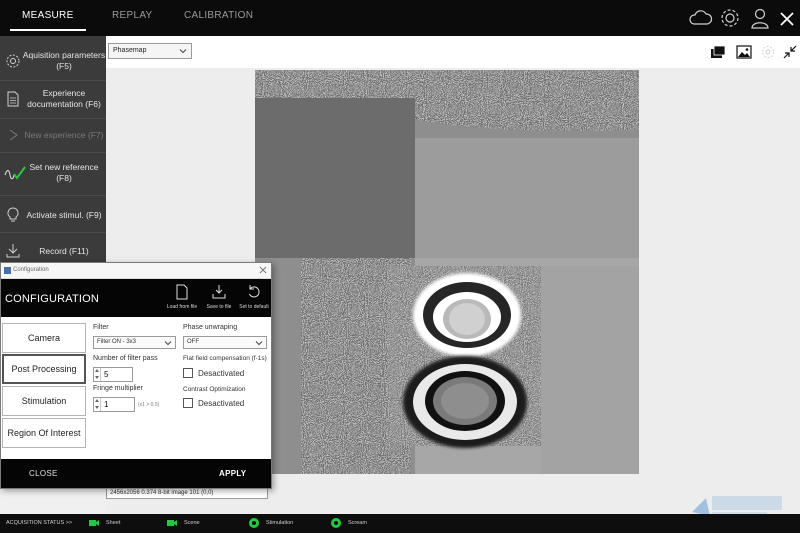 The image size is (800, 533). Describe the element at coordinates (232, 473) in the screenshot. I see `apply-button: APPLY` at that location.